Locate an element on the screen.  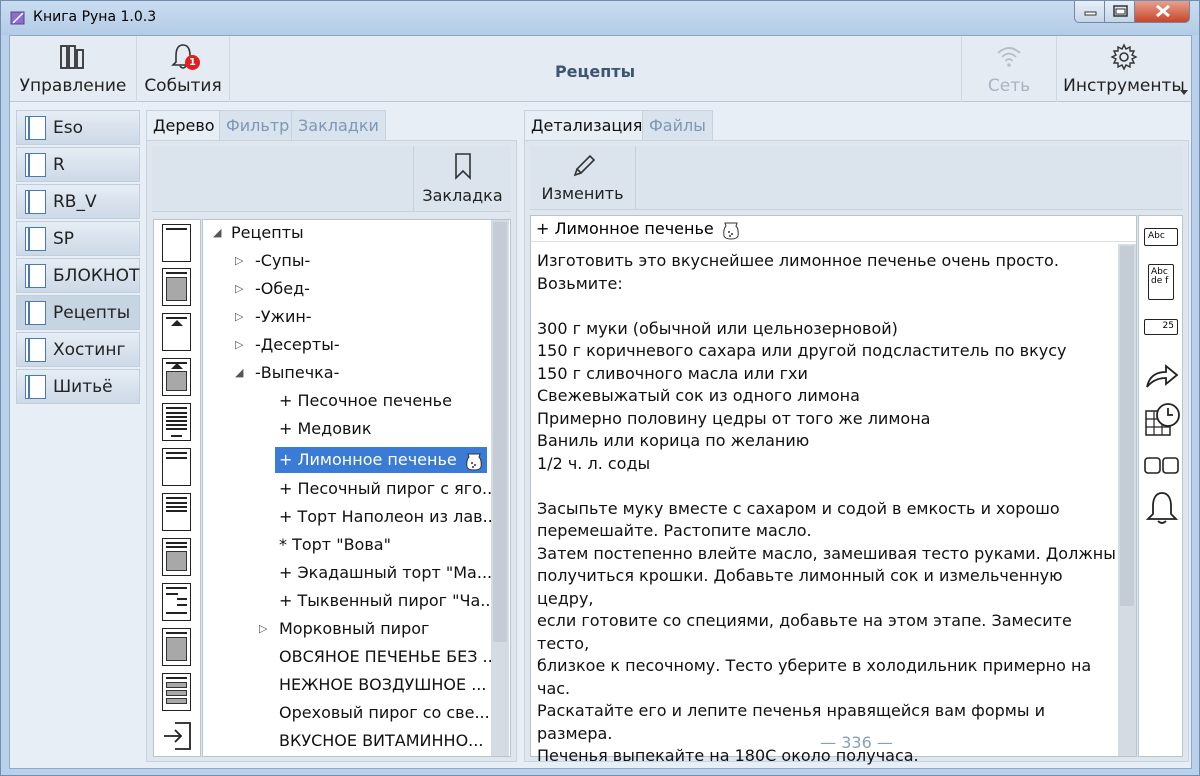
tree-node-label: + Песочное печенье is located at coordinates (365, 400).